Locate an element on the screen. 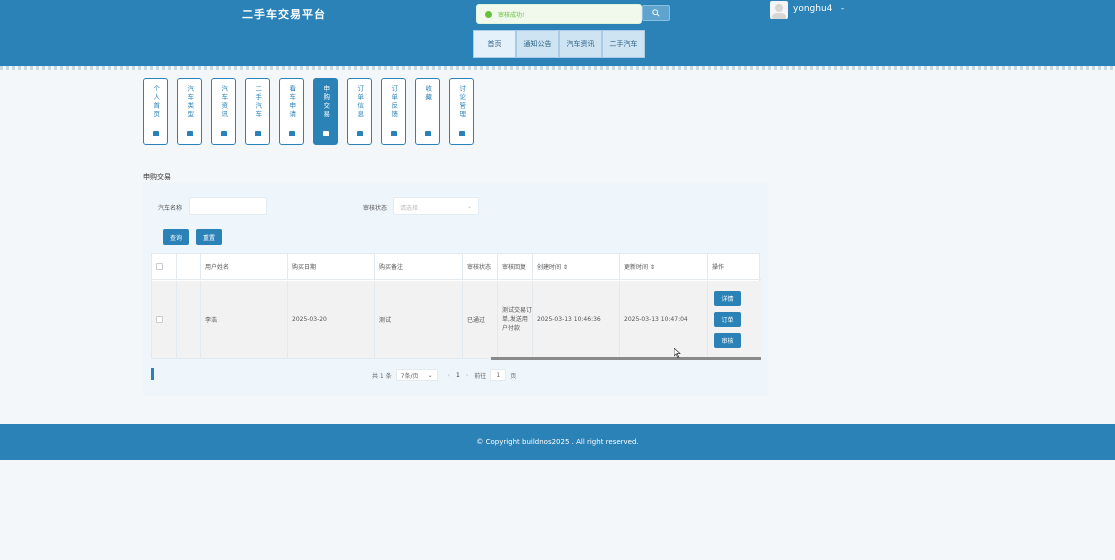 Image resolution: width=1115 pixels, height=560 pixels. cell-review-reply: 测试交易订单,发送用户付款 is located at coordinates (515, 319).